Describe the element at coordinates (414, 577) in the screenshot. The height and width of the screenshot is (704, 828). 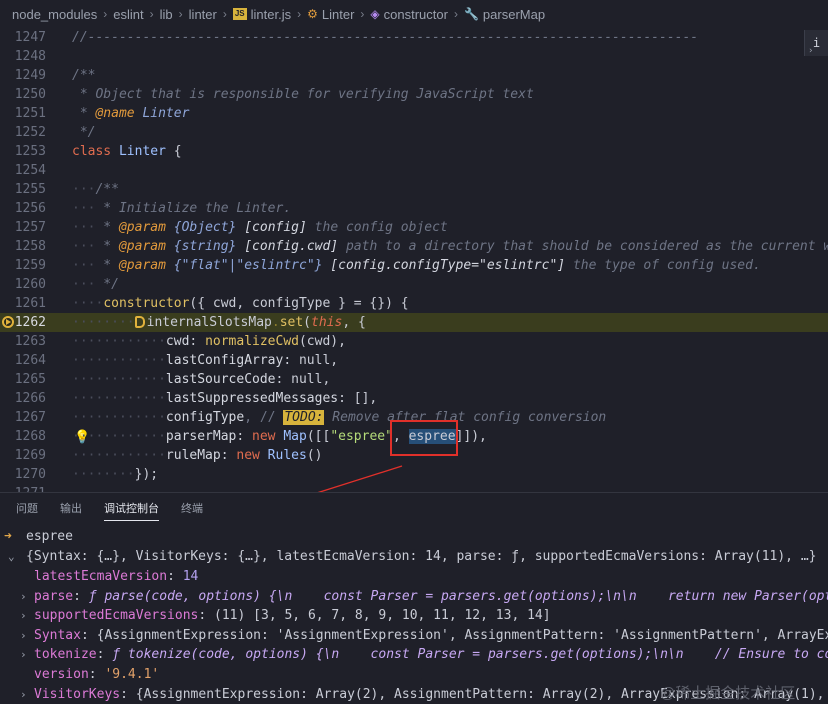
I see `console-property-row: latestEcmaVersion: 14` at that location.